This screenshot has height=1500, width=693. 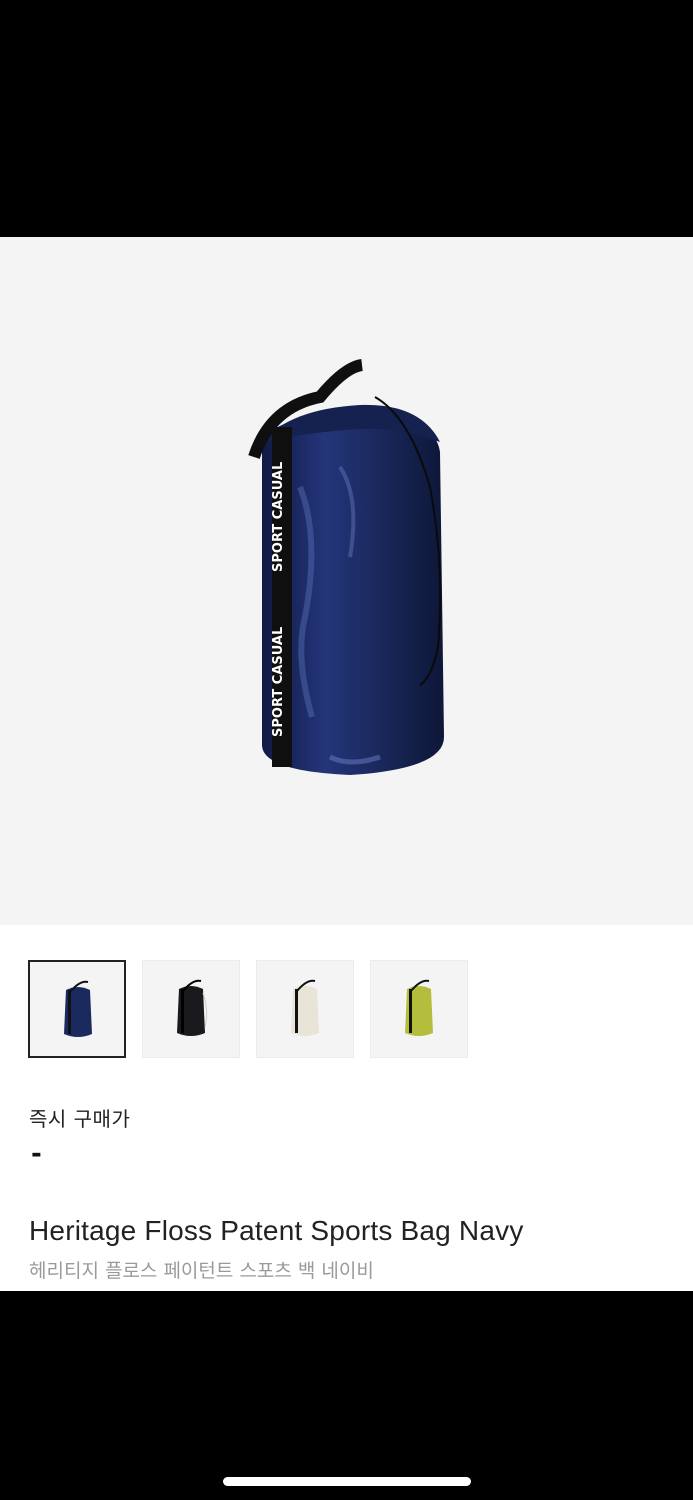 I want to click on product-name-english: Heritage Floss Patent Sports Bag Navy, so click(x=276, y=1230).